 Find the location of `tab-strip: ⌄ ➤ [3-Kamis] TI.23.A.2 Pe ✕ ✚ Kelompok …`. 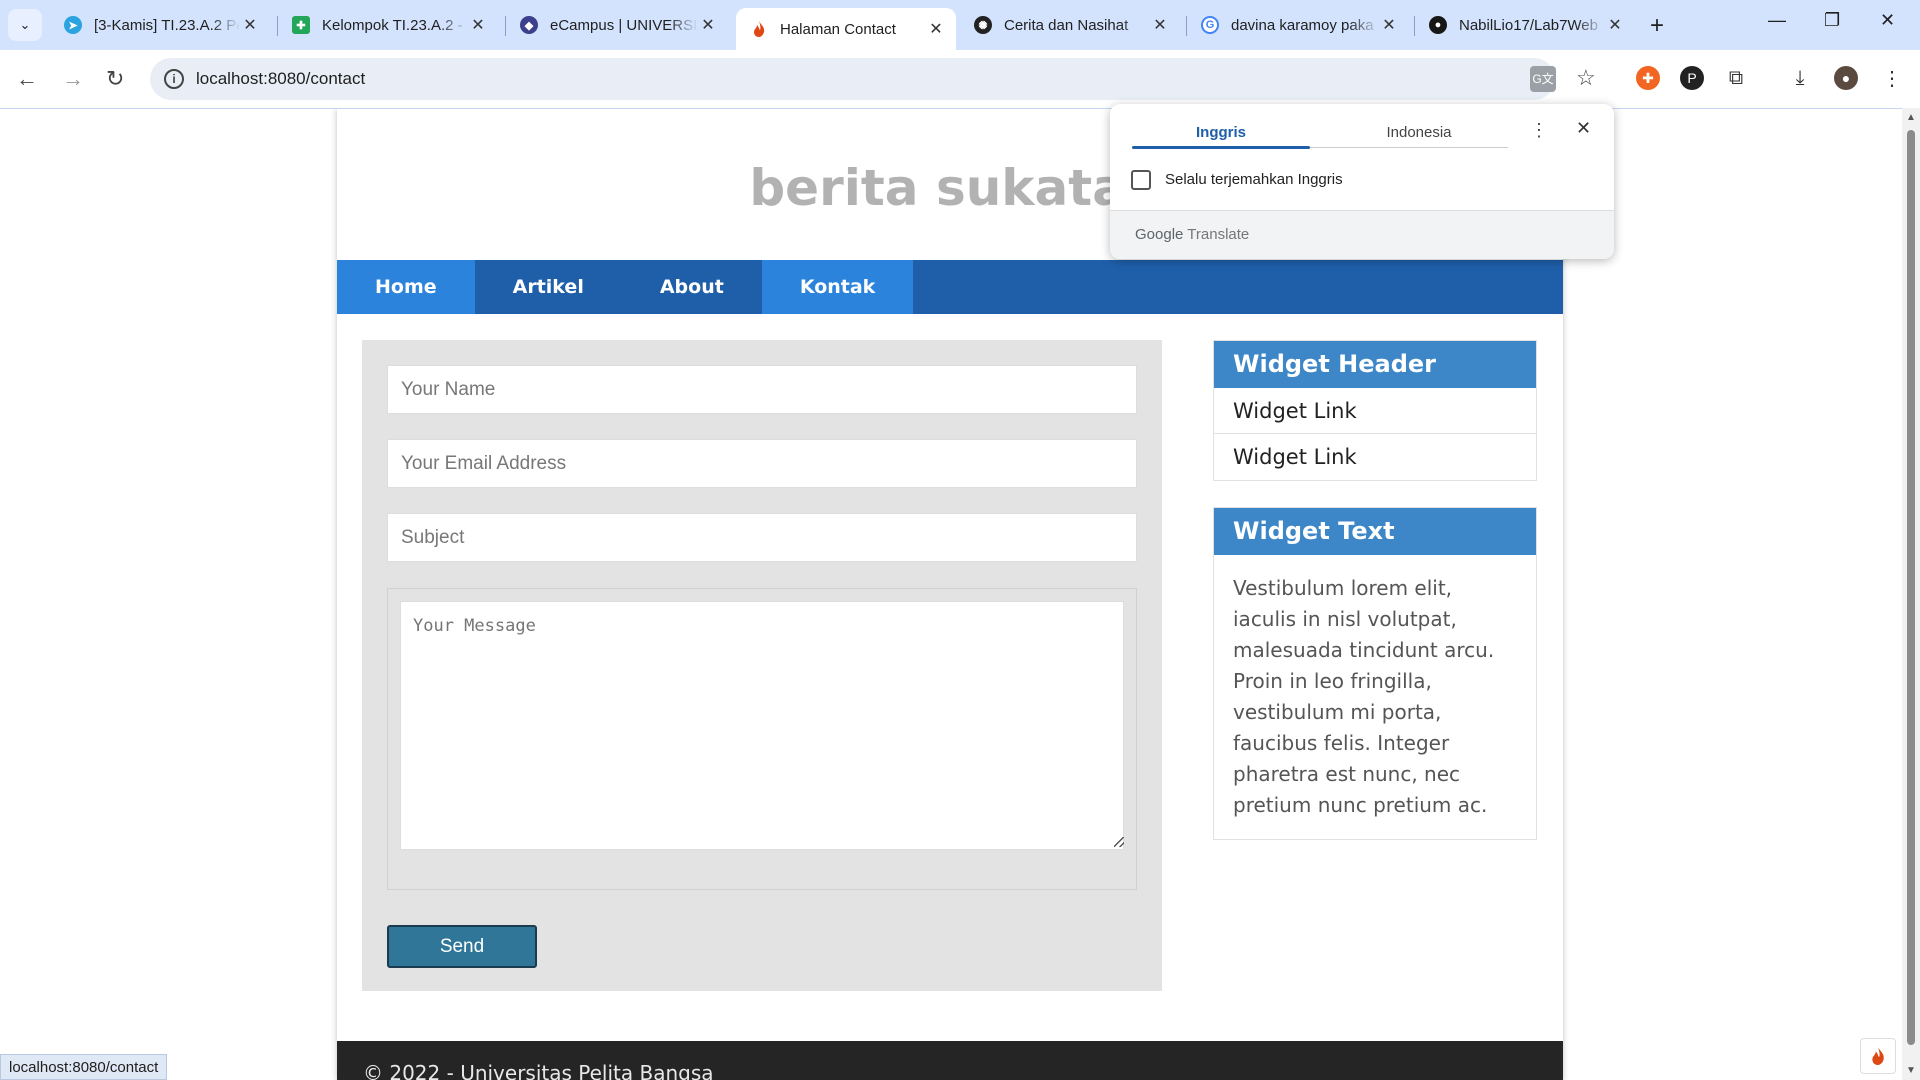

tab-strip: ⌄ ➤ [3-Kamis] TI.23.A.2 Pe ✕ ✚ Kelompok … is located at coordinates (960, 25).